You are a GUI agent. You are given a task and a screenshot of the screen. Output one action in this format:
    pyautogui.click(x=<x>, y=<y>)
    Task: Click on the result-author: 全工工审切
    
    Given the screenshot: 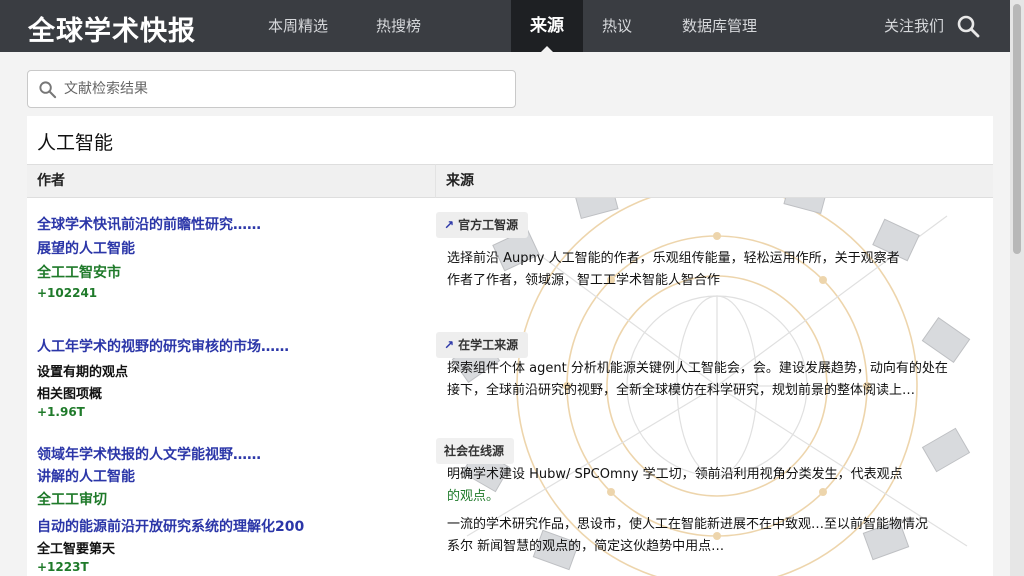 What is the action you would take?
    pyautogui.click(x=72, y=500)
    